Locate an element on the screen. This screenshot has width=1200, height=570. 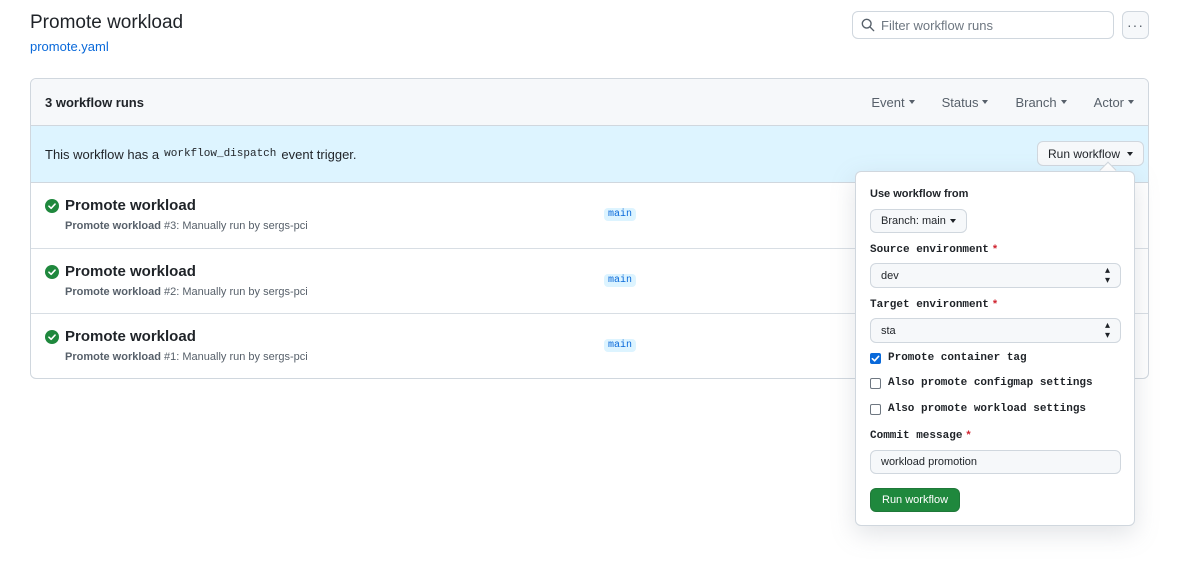
kebab-horizontal-icon: ··· is located at coordinates (1135, 25).